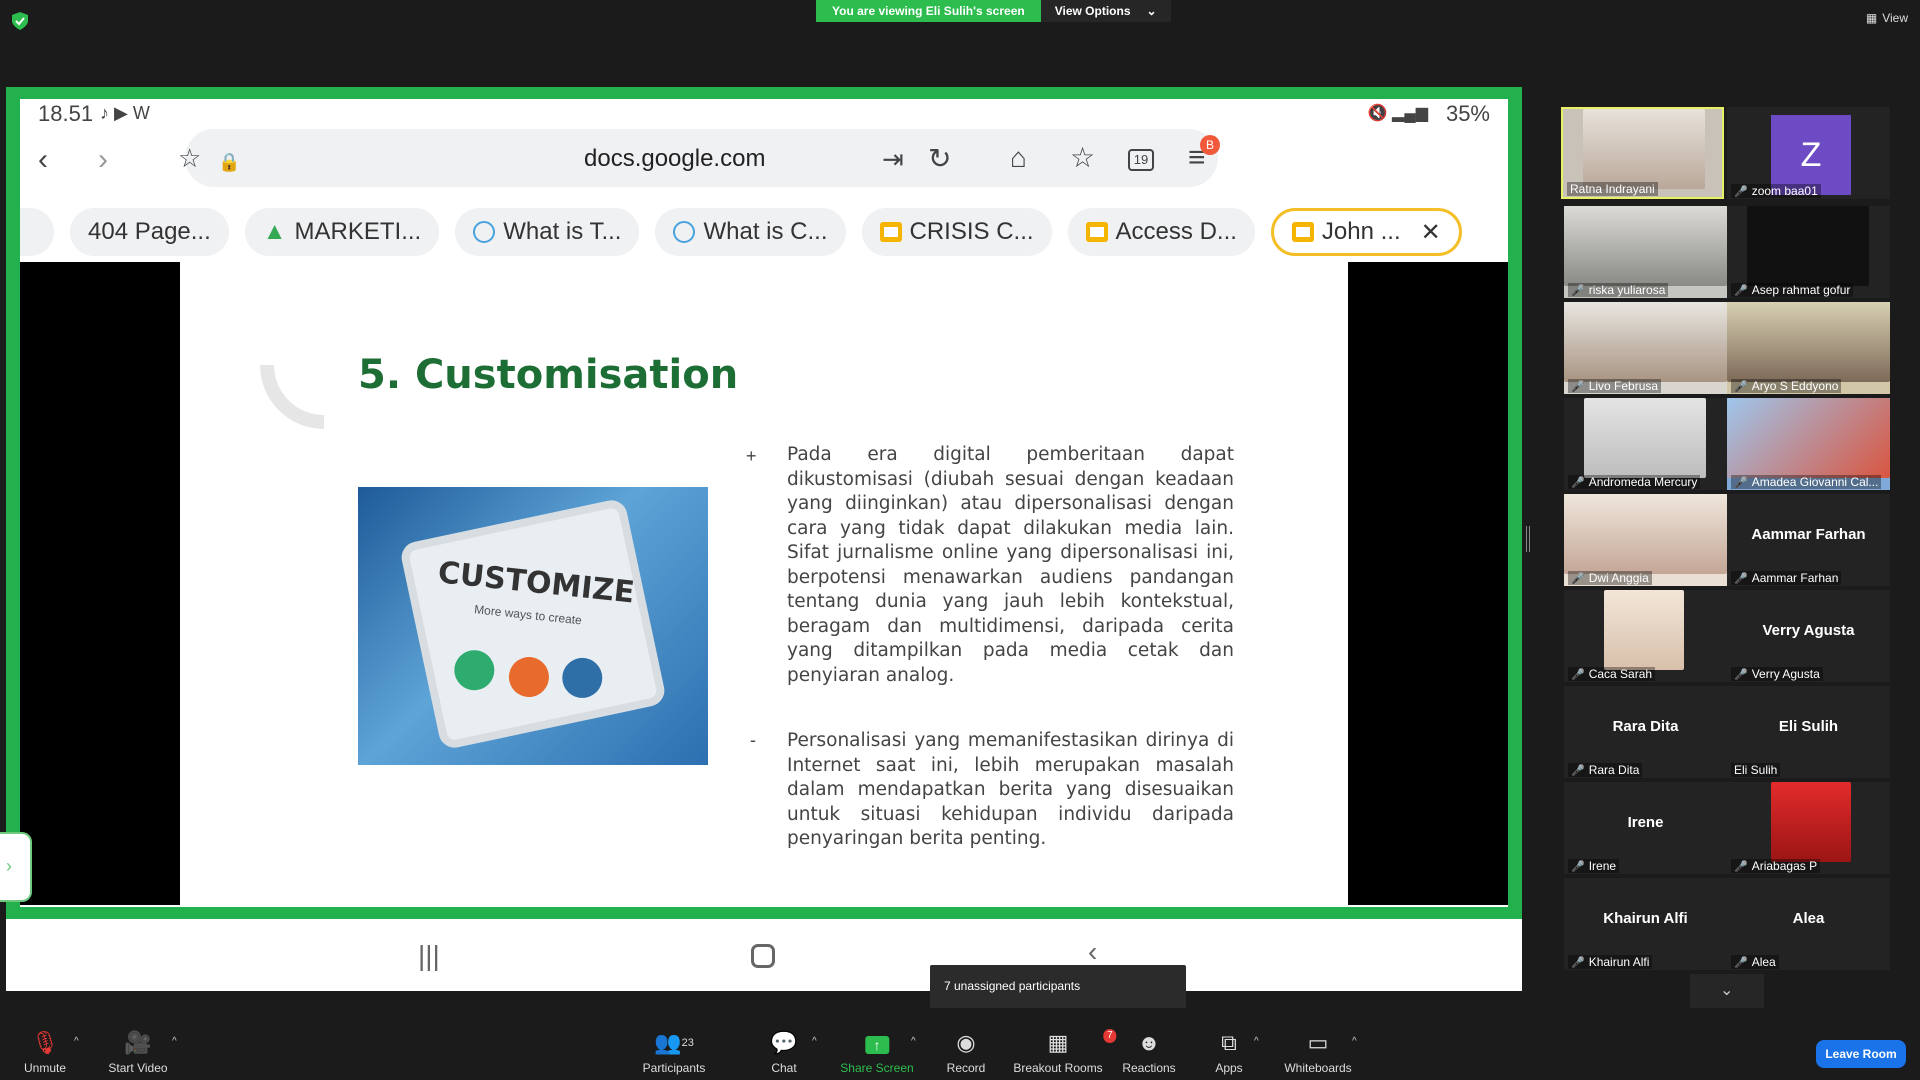  What do you see at coordinates (1256, 1041) in the screenshot?
I see `apps-options-caret: ^` at bounding box center [1256, 1041].